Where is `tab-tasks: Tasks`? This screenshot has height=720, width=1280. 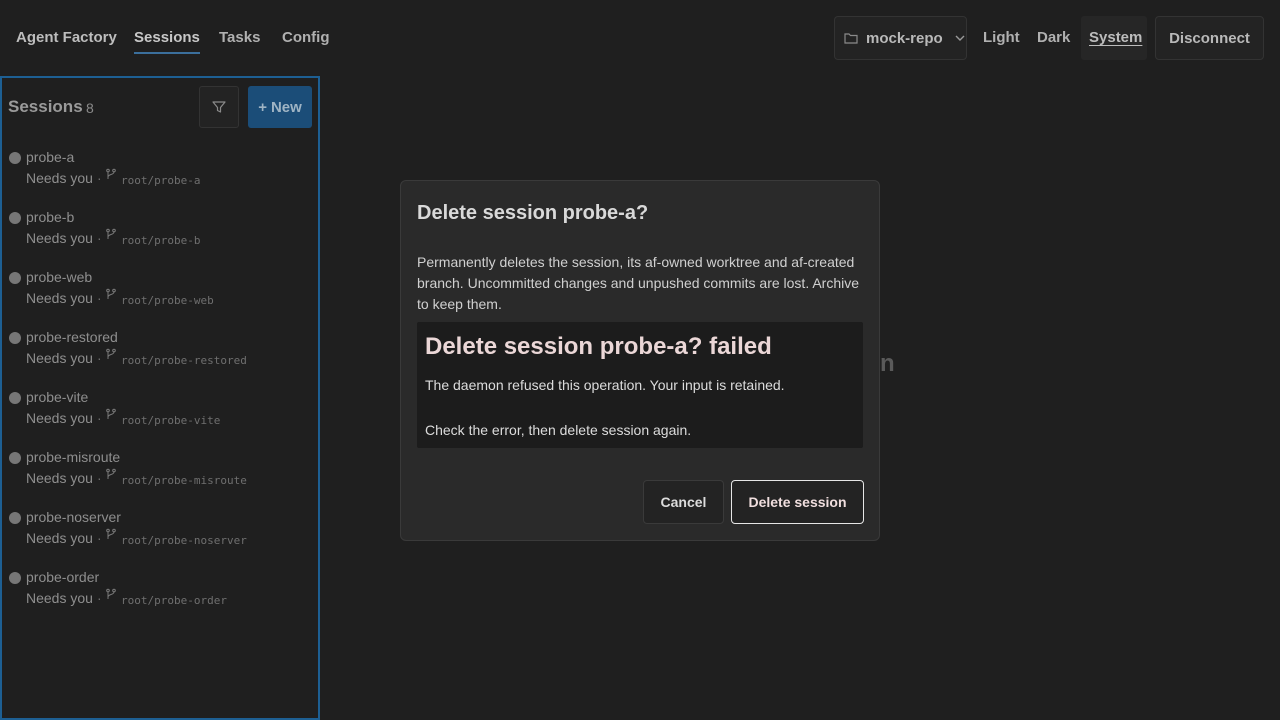 tab-tasks: Tasks is located at coordinates (239, 37).